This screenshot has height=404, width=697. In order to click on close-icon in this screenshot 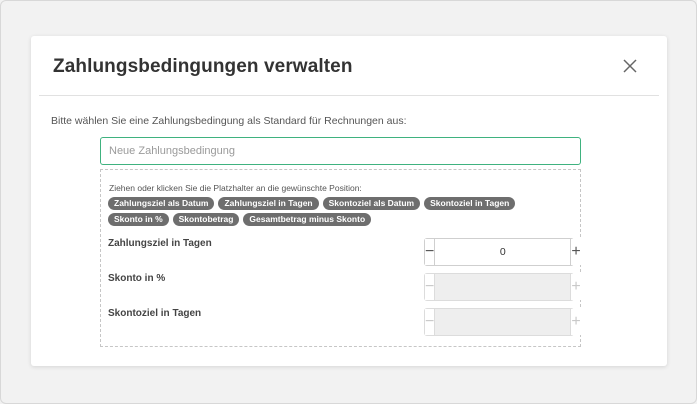, I will do `click(630, 66)`.